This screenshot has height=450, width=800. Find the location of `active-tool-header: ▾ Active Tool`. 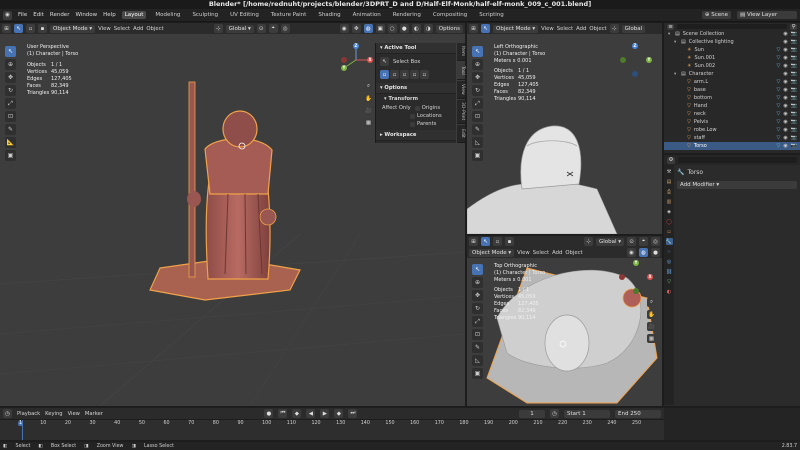

active-tool-header: ▾ Active Tool is located at coordinates (416, 48).